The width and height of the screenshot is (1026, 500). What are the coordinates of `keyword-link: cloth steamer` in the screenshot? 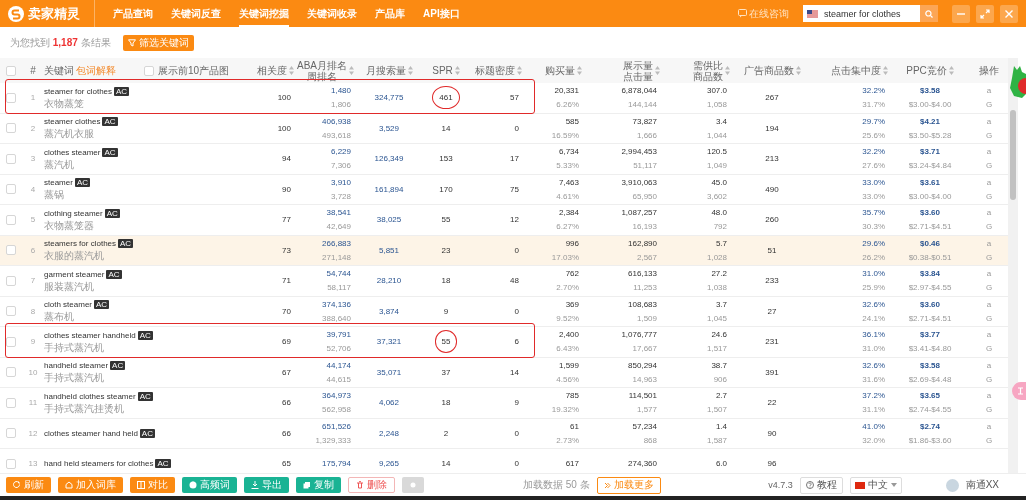 It's located at (68, 305).